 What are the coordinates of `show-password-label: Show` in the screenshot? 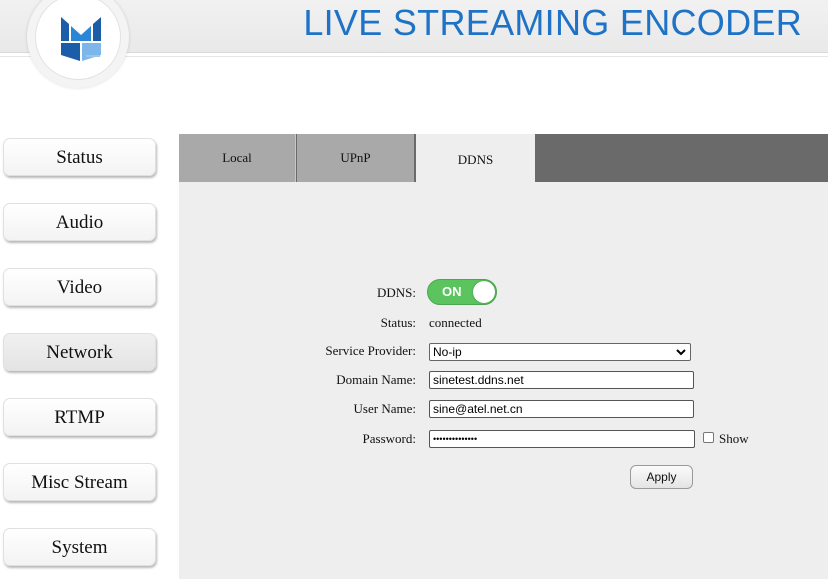 It's located at (734, 438).